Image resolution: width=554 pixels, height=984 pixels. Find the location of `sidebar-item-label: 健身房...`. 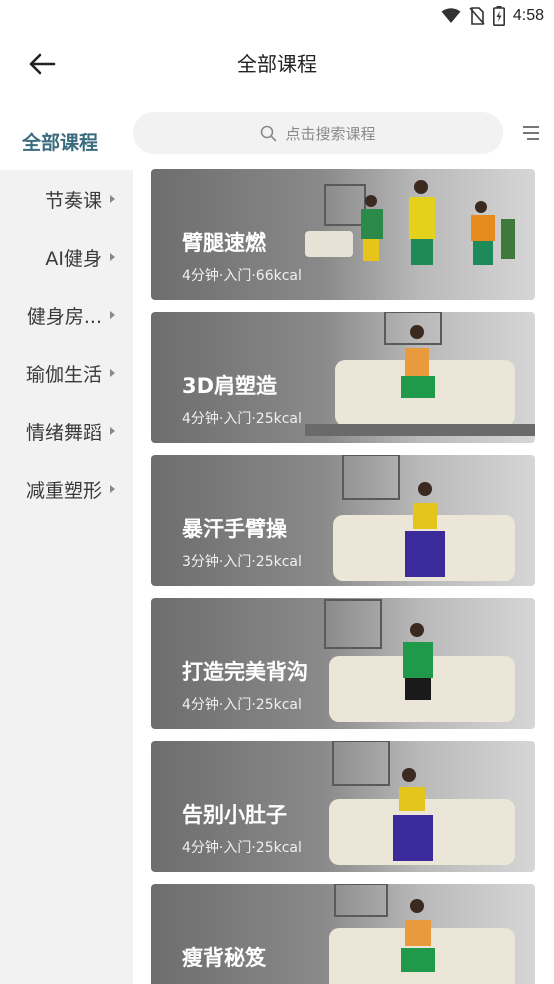

sidebar-item-label: 健身房... is located at coordinates (64, 316).